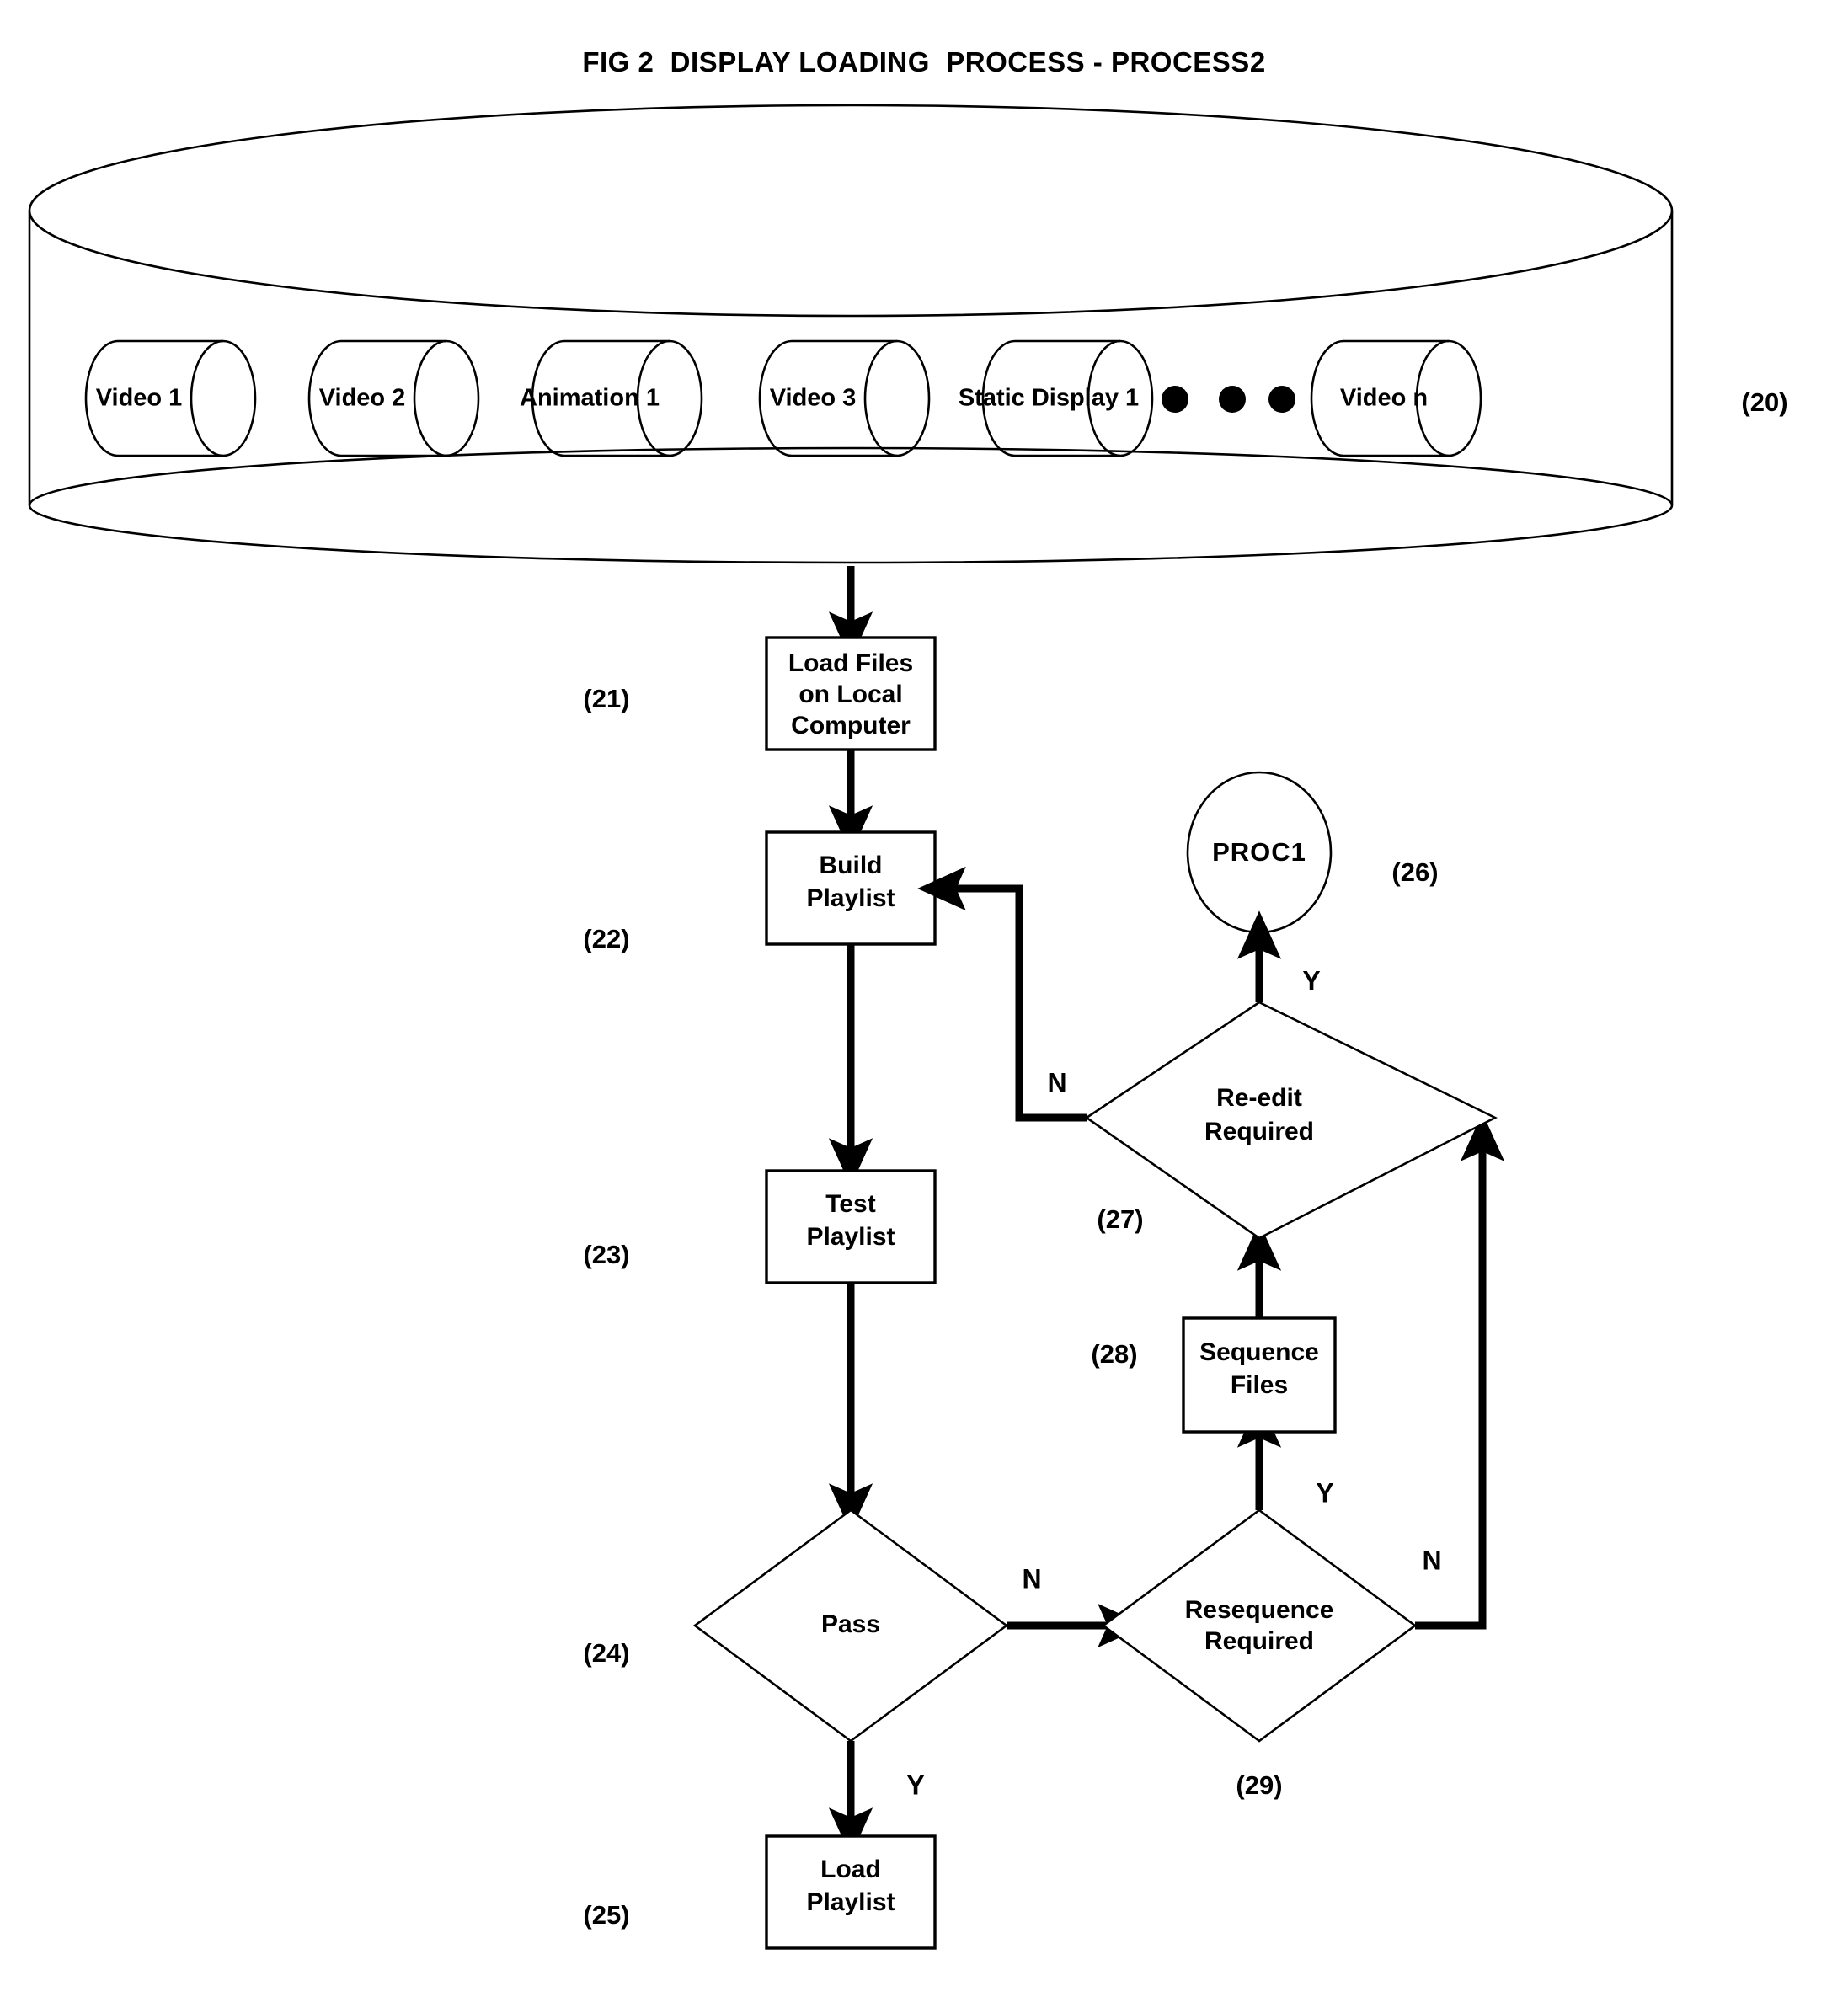 The height and width of the screenshot is (2013, 1848). What do you see at coordinates (850, 663) in the screenshot?
I see `node-label-line-1: Load Files` at bounding box center [850, 663].